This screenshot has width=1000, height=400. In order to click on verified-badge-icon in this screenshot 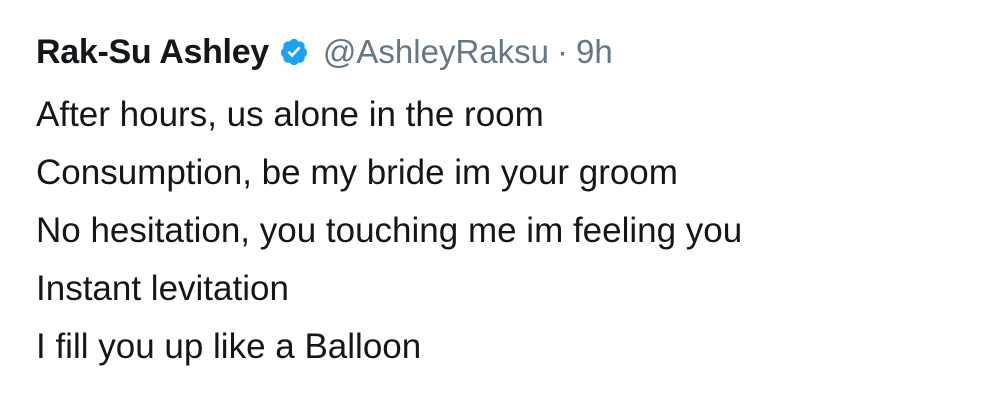, I will do `click(294, 52)`.